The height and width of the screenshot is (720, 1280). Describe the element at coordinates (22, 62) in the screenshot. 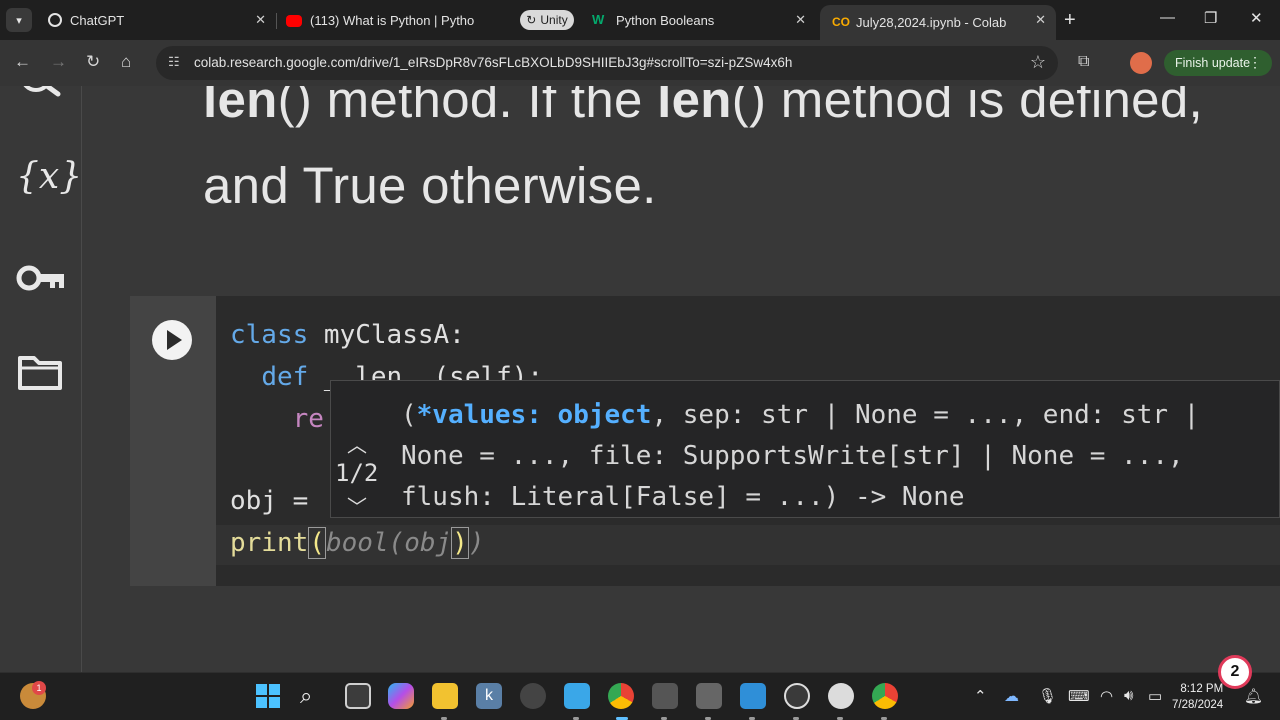

I see `back-arrow-icon: ←` at that location.